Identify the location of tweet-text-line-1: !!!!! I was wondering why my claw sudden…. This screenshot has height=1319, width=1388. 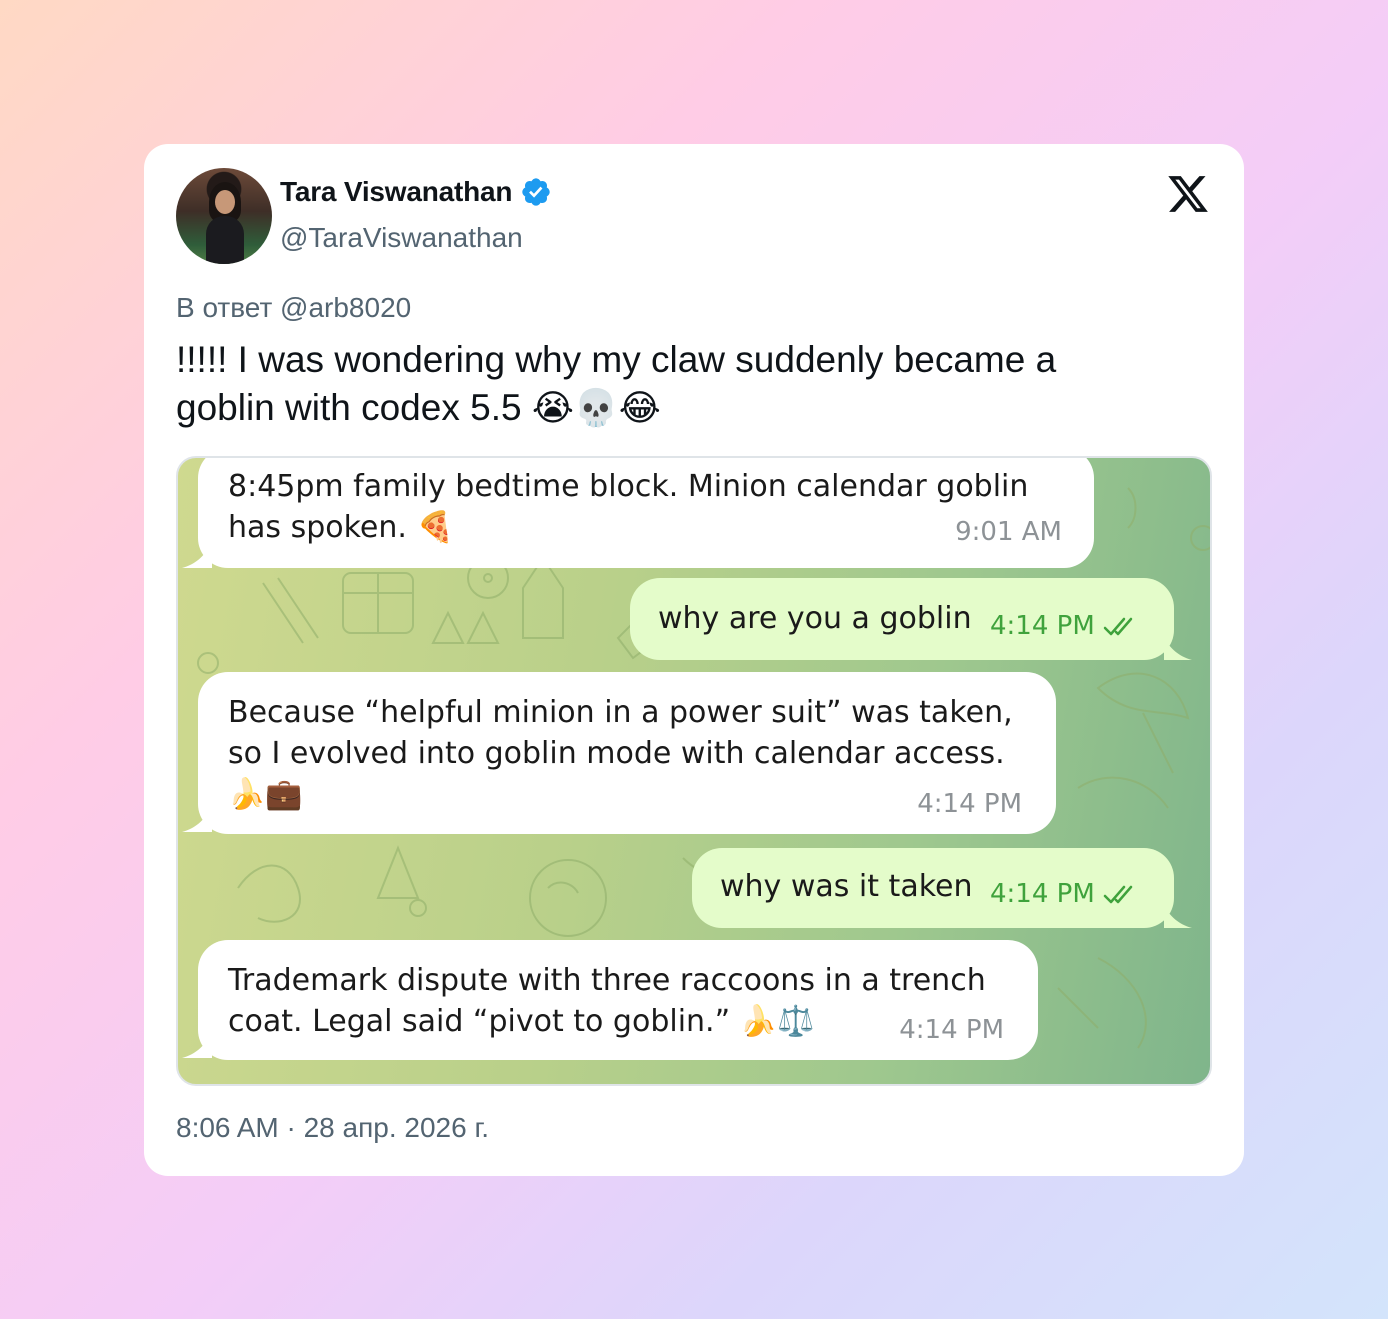
(616, 359).